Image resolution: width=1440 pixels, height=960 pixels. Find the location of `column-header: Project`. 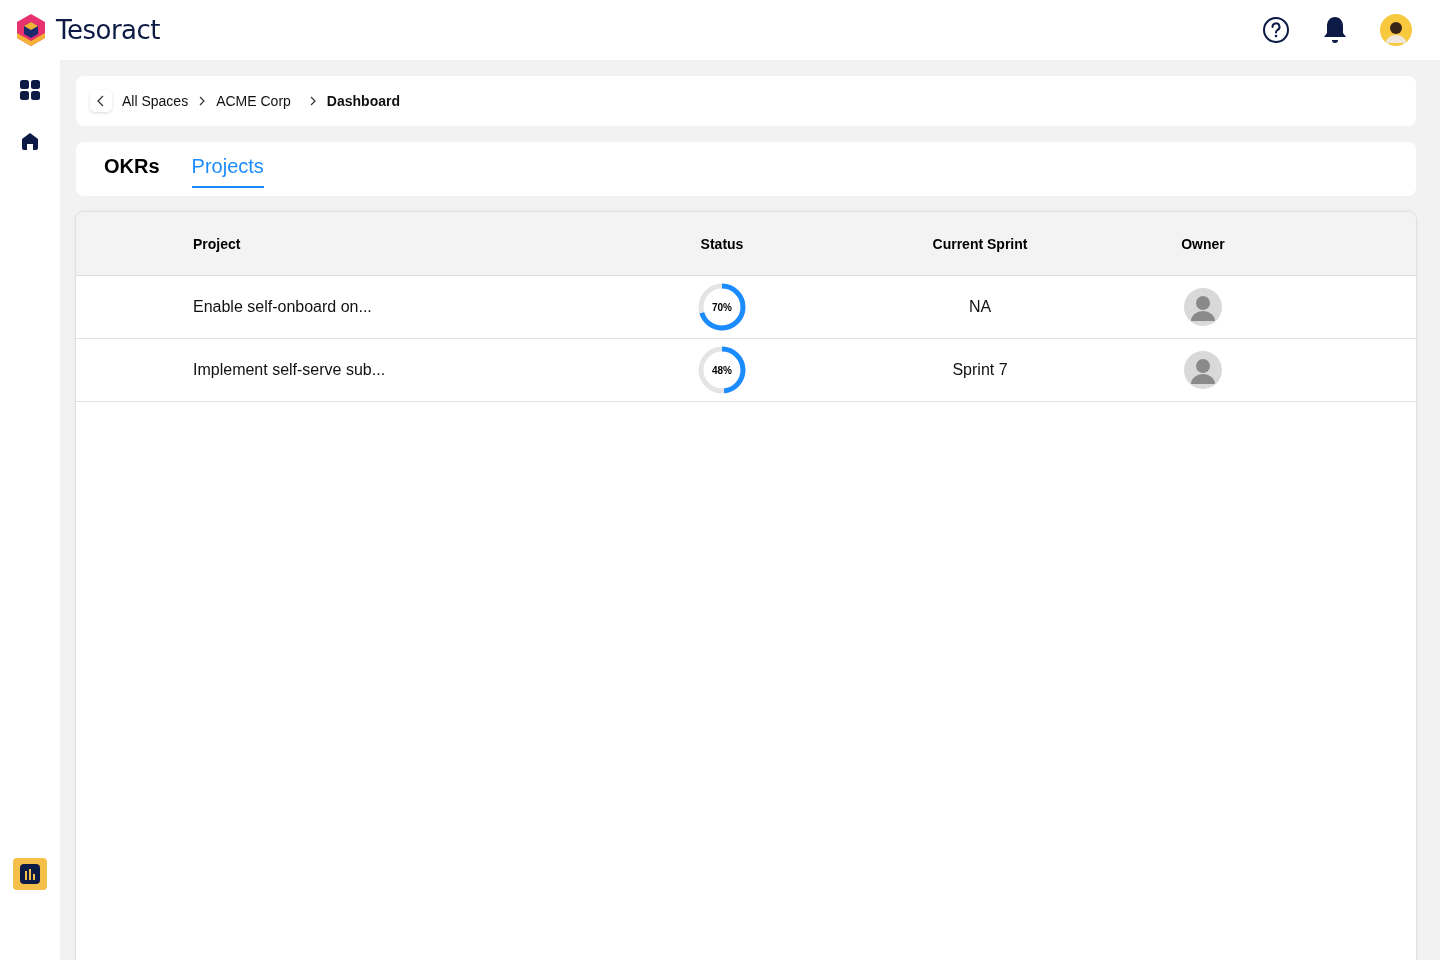

column-header: Project is located at coordinates (217, 243).